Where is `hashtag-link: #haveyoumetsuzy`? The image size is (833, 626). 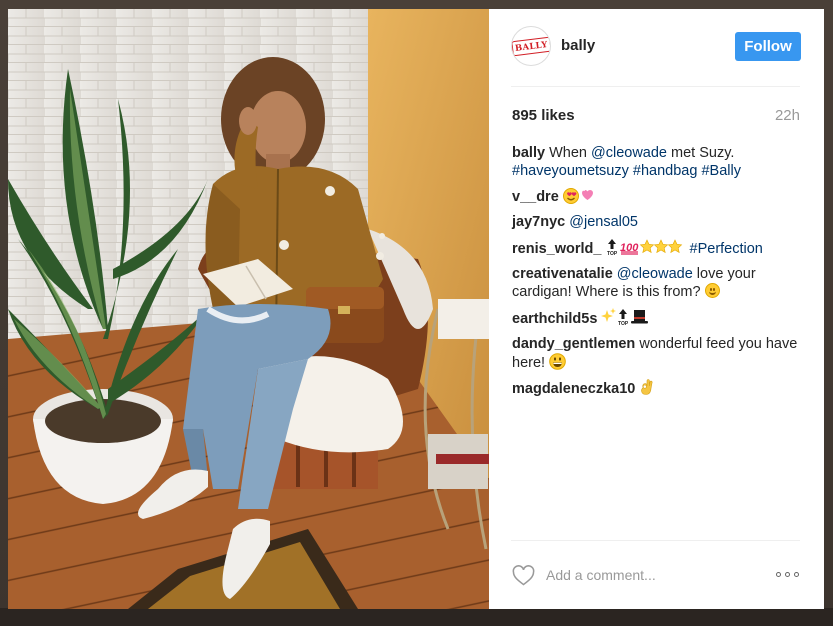 hashtag-link: #haveyoumetsuzy is located at coordinates (570, 171).